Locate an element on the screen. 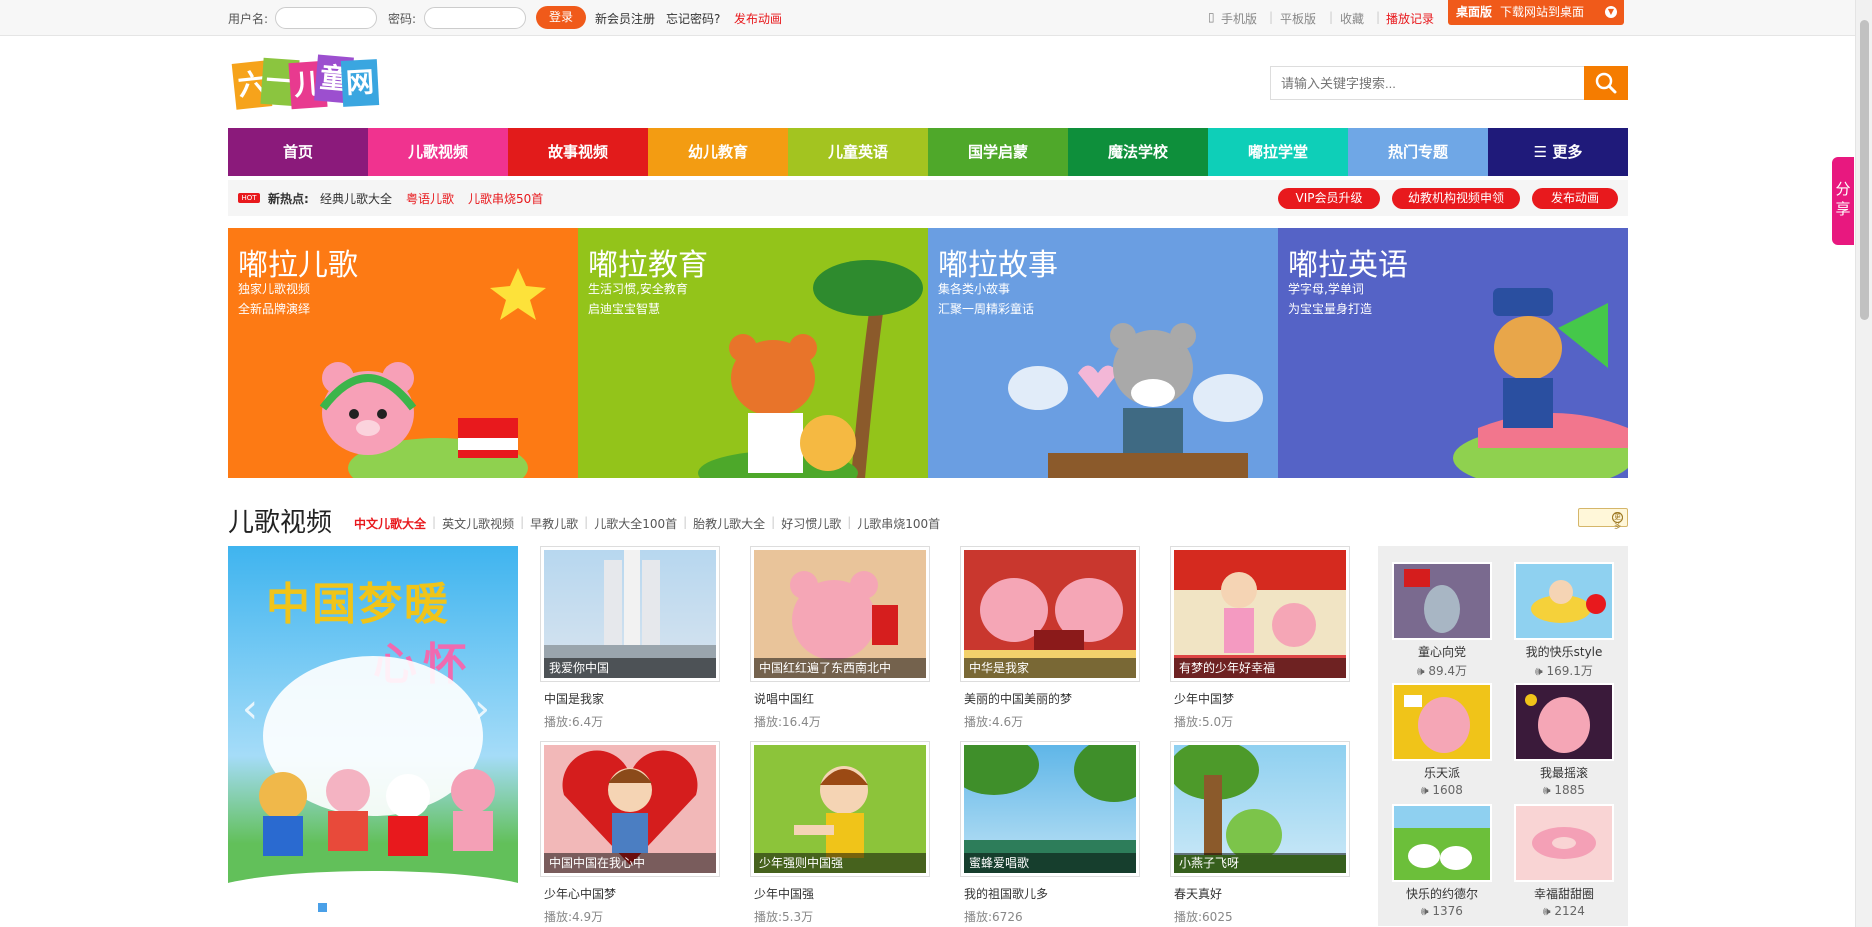  hot-link: 粤语儿歌 is located at coordinates (430, 198).